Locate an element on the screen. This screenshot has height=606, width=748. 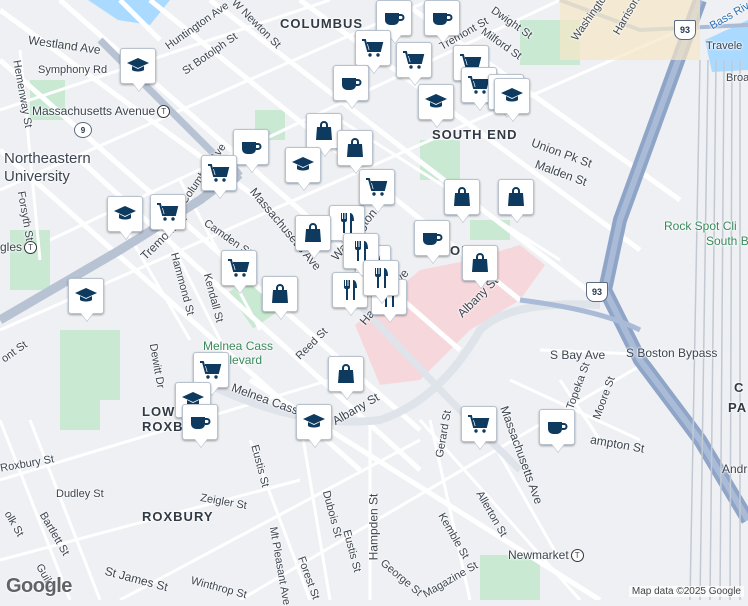
map-attribution: Map data ©2025 Google is located at coordinates (686, 591).